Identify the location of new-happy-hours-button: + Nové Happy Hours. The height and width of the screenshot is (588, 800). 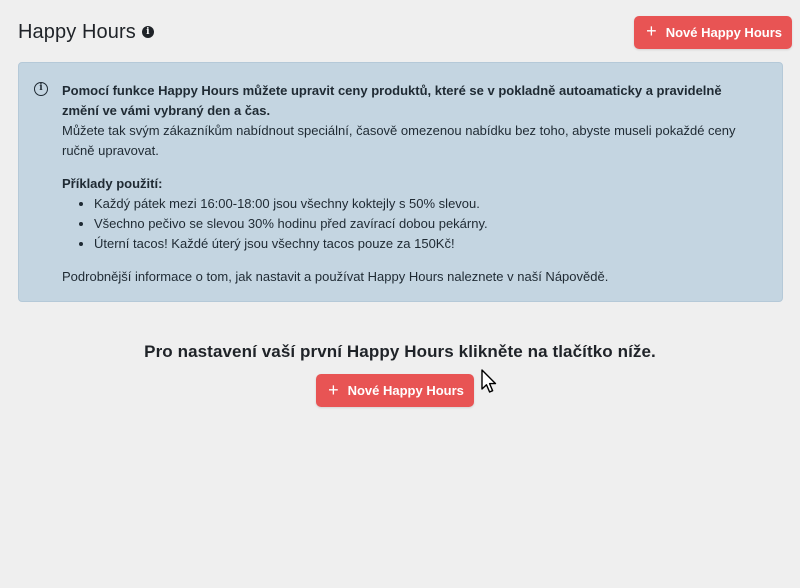
(713, 32).